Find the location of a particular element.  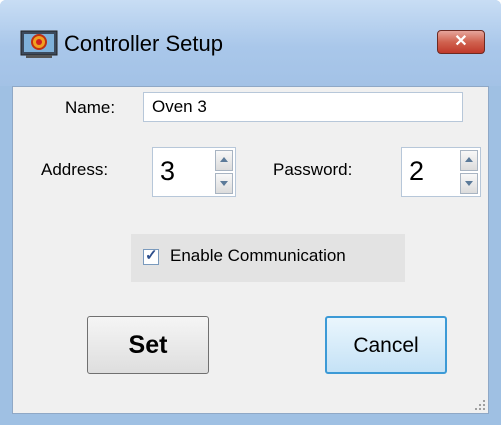

address-value: 3 is located at coordinates (167, 171).